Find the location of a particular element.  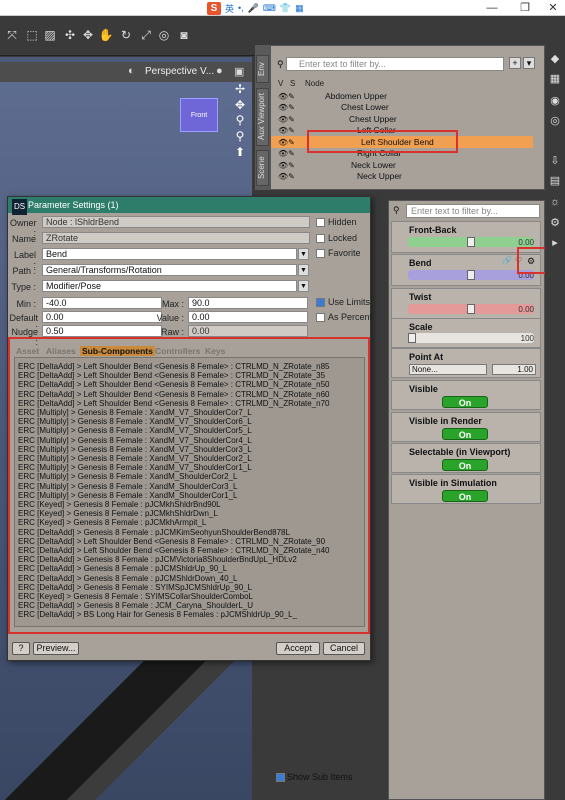

ime-punct-icon: •, is located at coordinates (241, 8).